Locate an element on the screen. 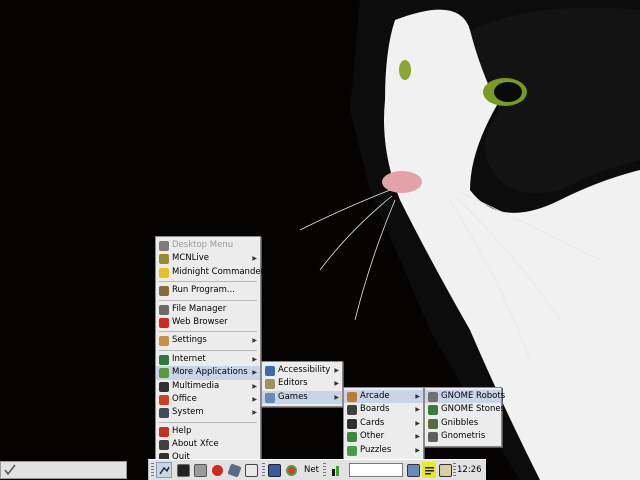  globe-icon is located at coordinates (164, 359).